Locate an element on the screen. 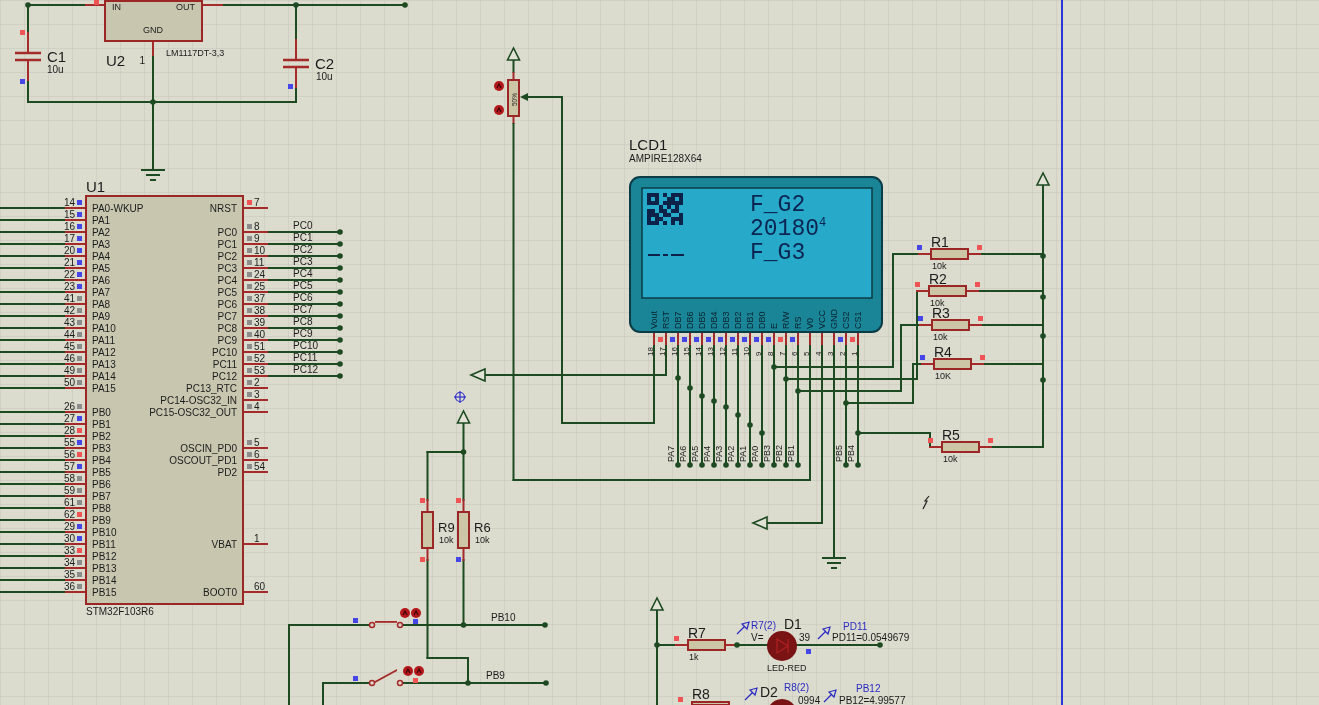 This screenshot has height=705, width=1319. probe-reading: V= is located at coordinates (757, 637).